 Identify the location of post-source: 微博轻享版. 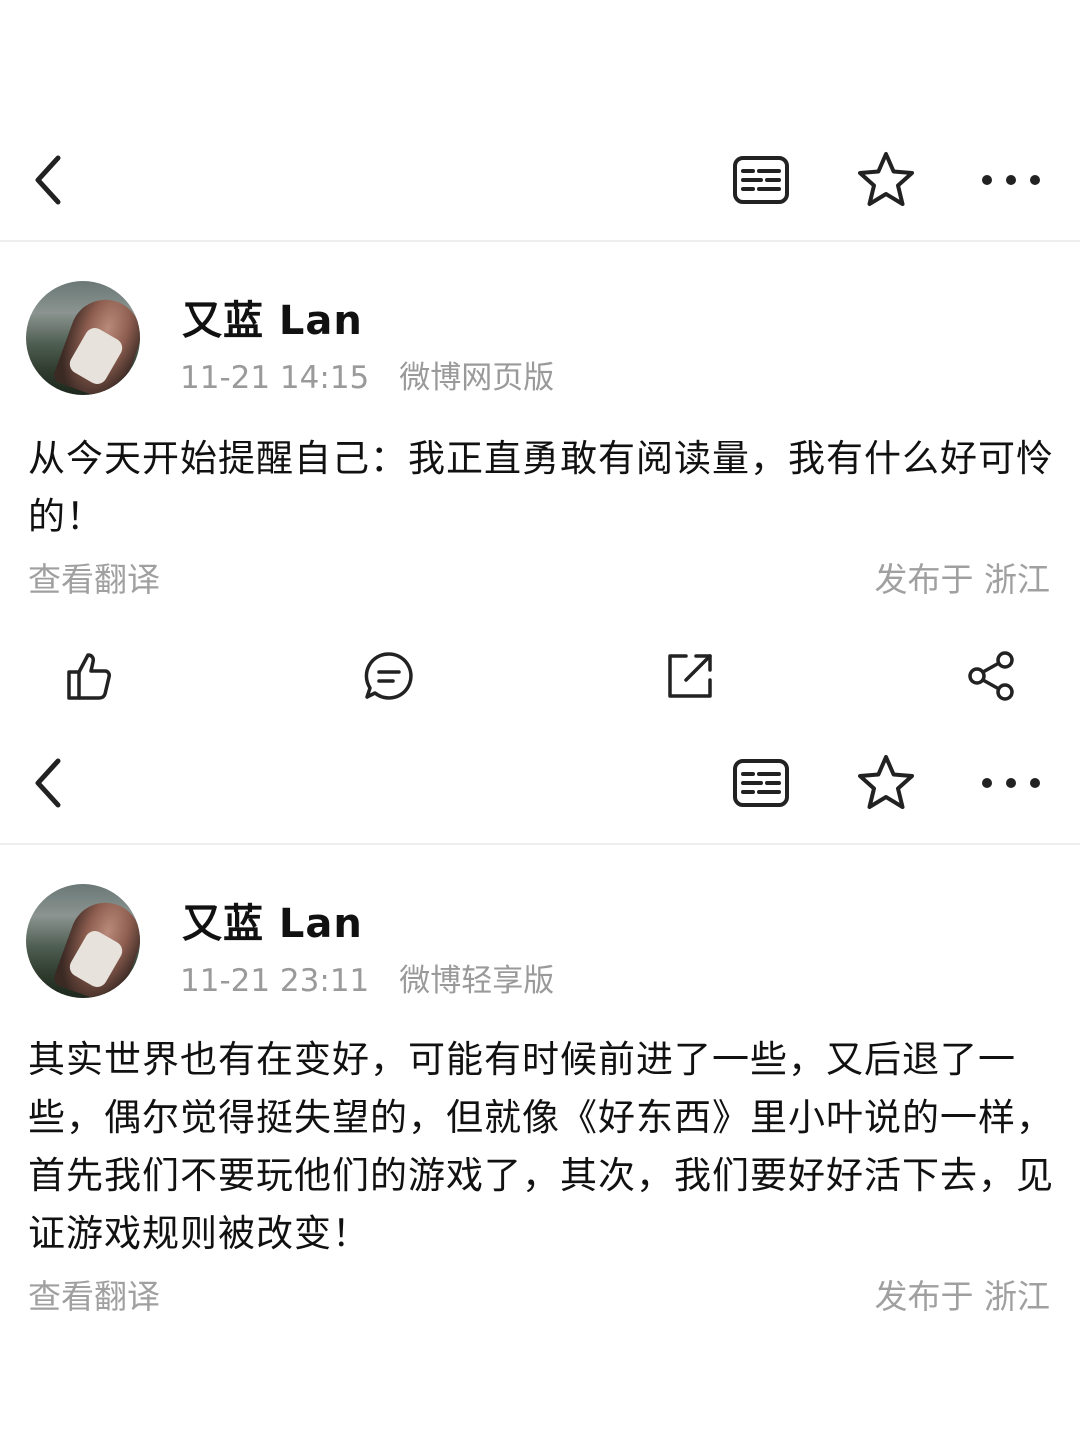
(477, 981).